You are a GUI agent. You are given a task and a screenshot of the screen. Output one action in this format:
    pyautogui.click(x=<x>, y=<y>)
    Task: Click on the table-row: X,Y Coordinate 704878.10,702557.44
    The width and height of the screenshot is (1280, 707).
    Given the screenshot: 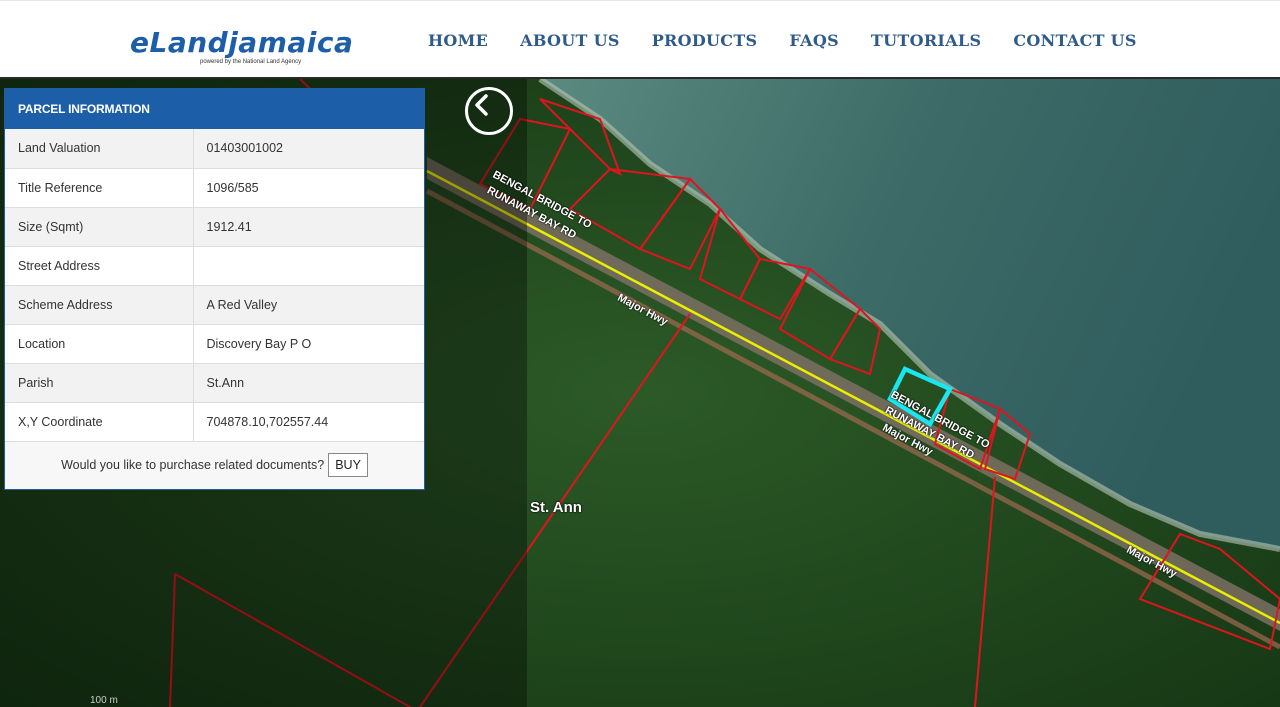 What is the action you would take?
    pyautogui.click(x=214, y=422)
    